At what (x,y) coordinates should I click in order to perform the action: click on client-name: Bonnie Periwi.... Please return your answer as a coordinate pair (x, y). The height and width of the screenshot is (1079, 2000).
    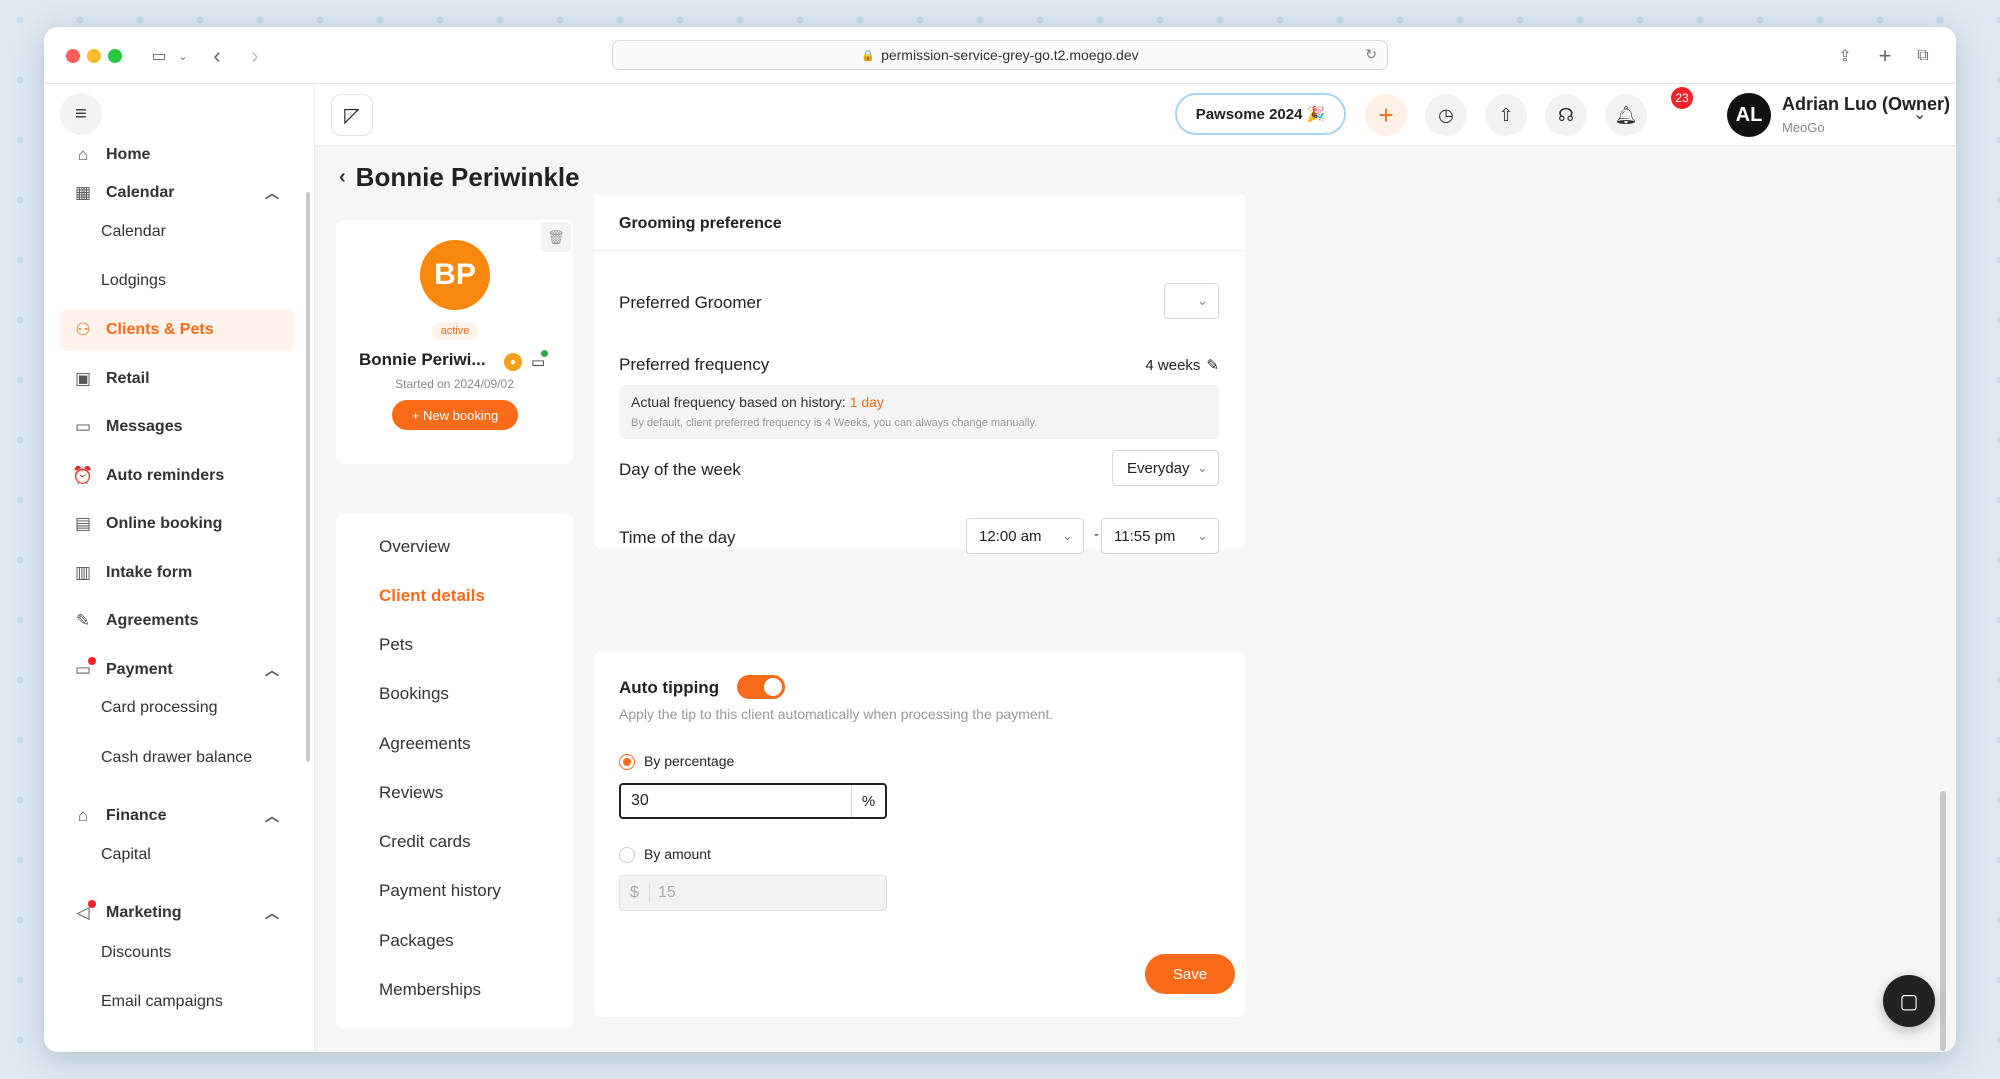
    Looking at the image, I should click on (422, 359).